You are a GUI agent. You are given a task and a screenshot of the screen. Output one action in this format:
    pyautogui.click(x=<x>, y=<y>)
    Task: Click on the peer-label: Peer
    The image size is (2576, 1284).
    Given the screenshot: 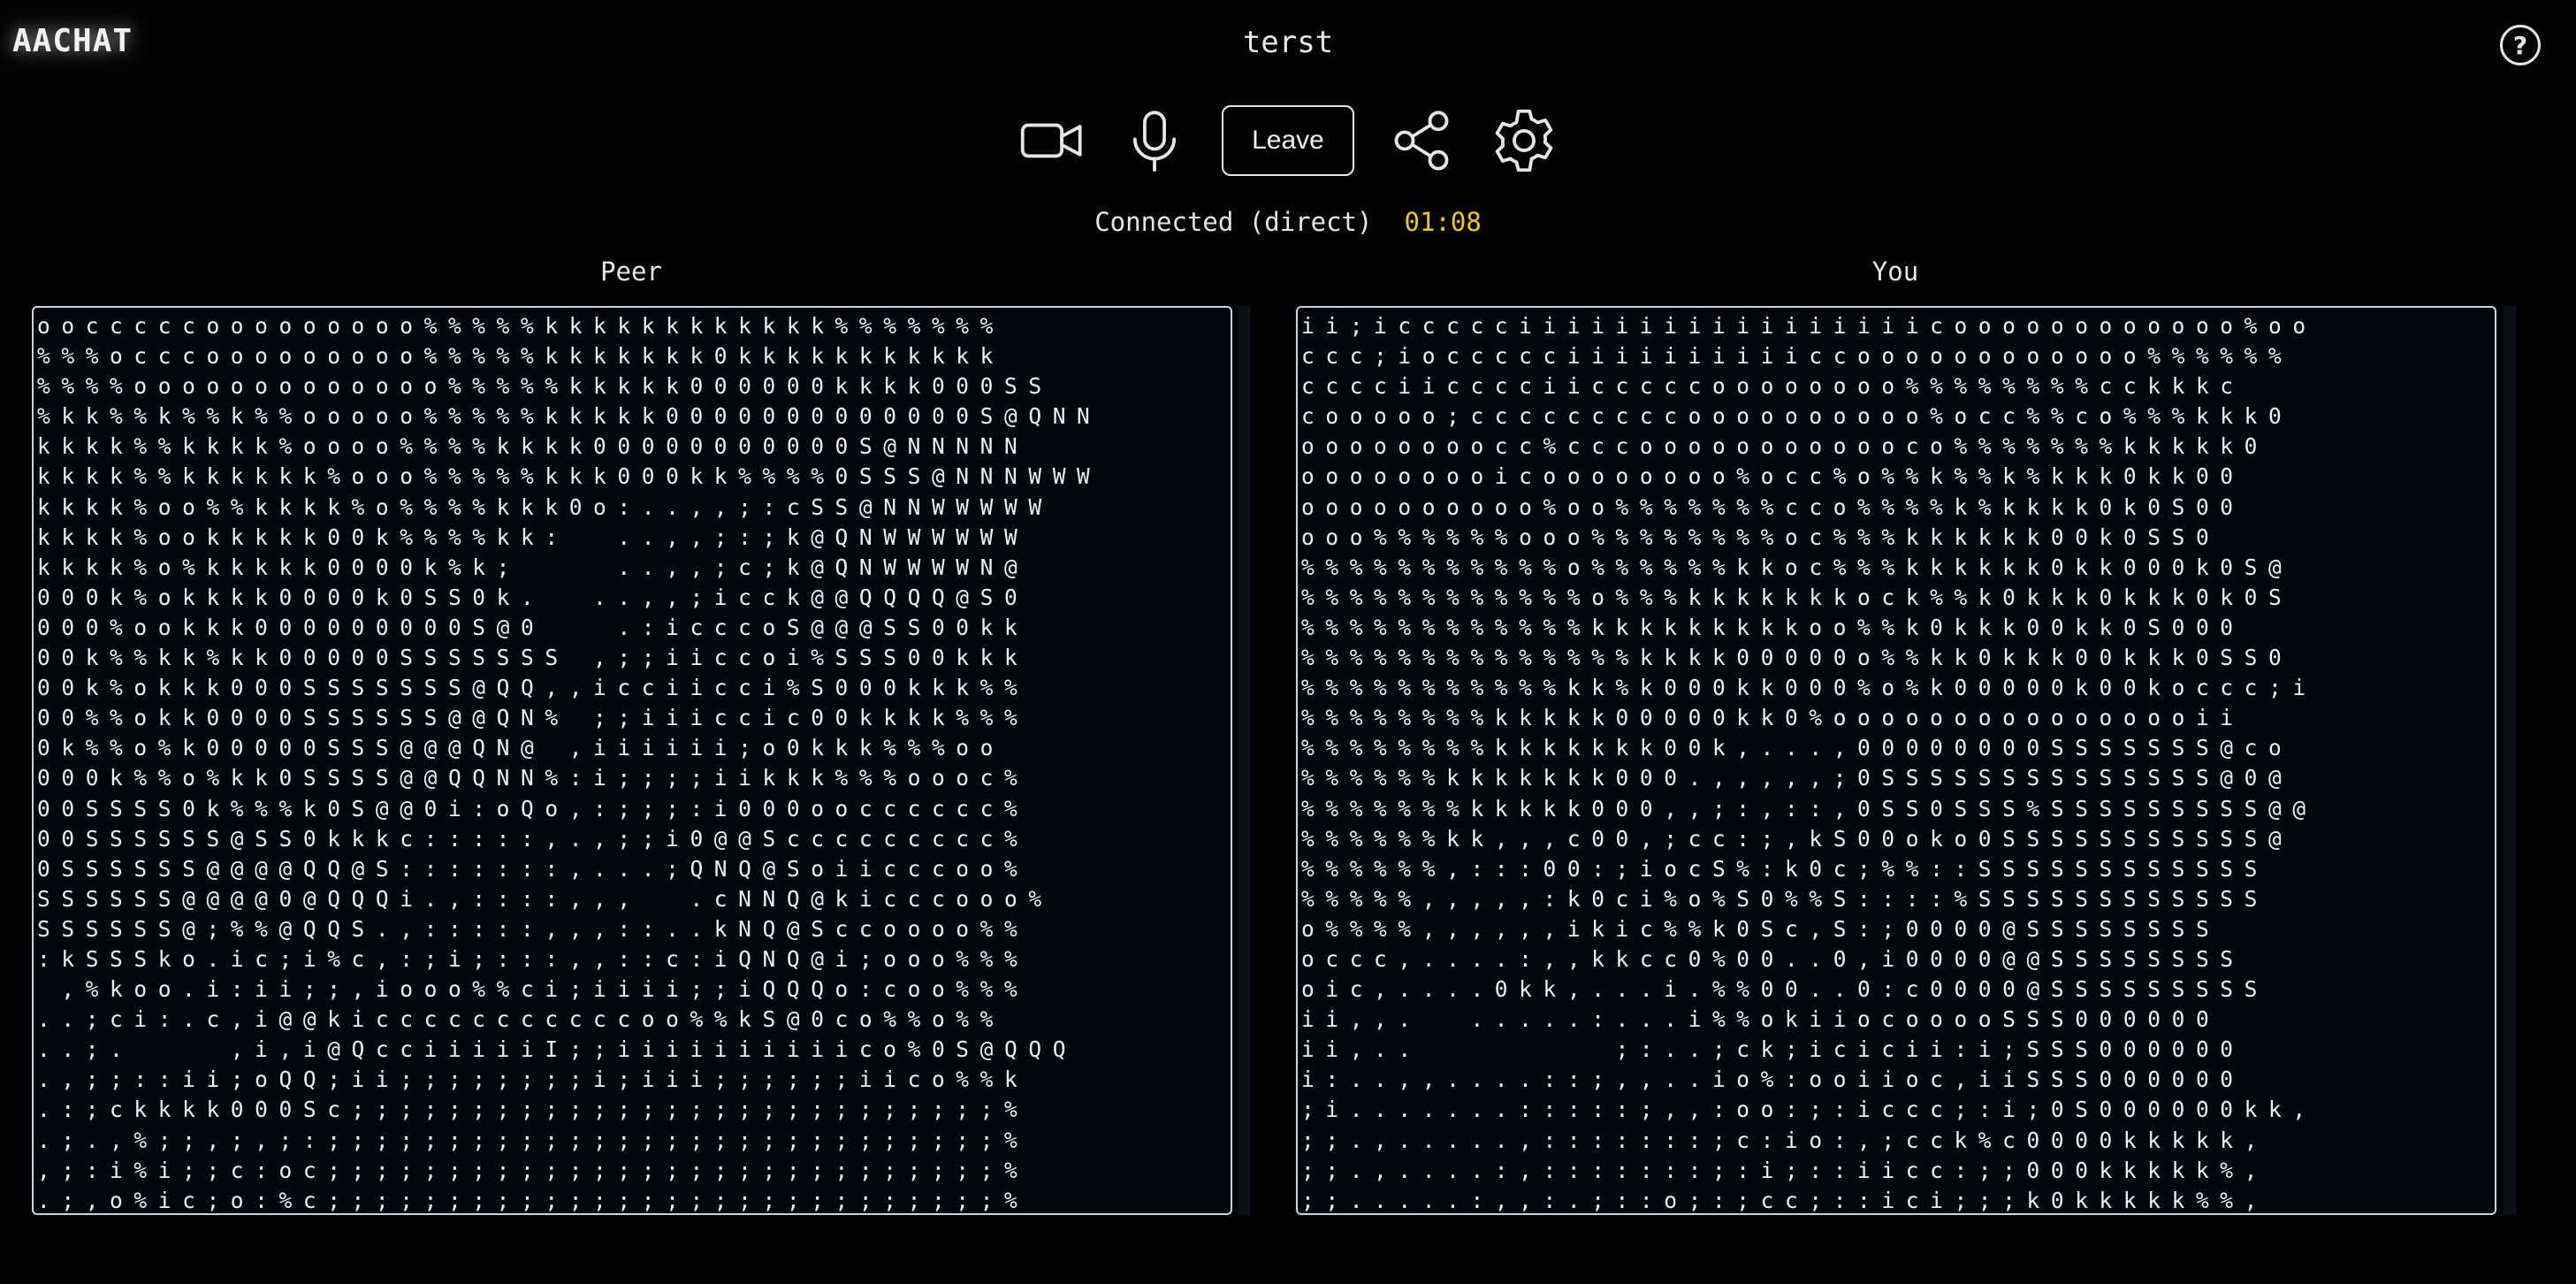 What is the action you would take?
    pyautogui.click(x=631, y=271)
    